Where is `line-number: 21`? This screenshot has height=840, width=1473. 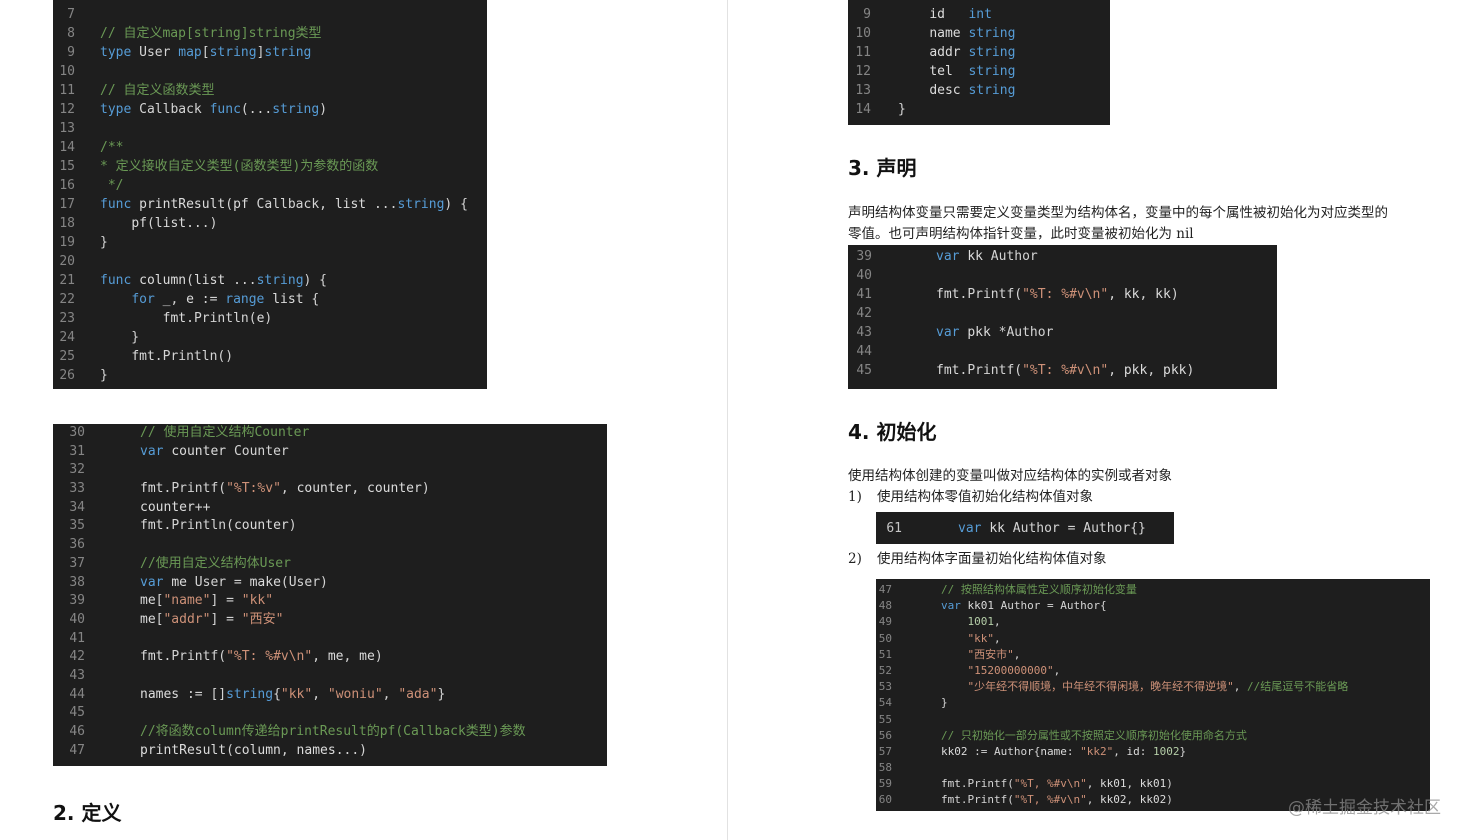
line-number: 21 is located at coordinates (67, 280).